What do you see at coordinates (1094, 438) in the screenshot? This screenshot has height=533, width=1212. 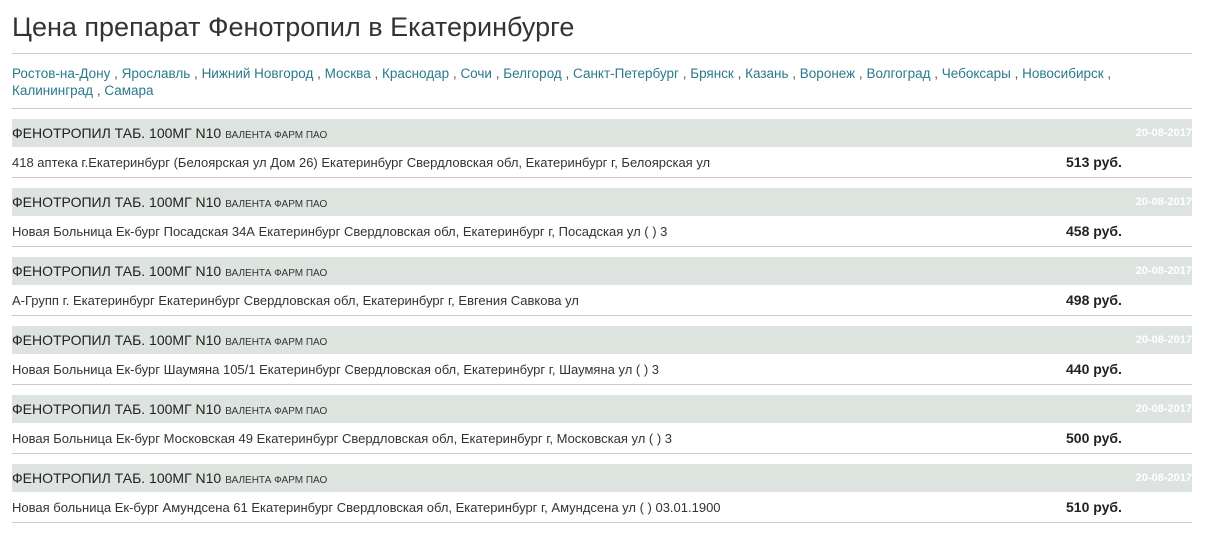 I see `price: 500 руб.` at bounding box center [1094, 438].